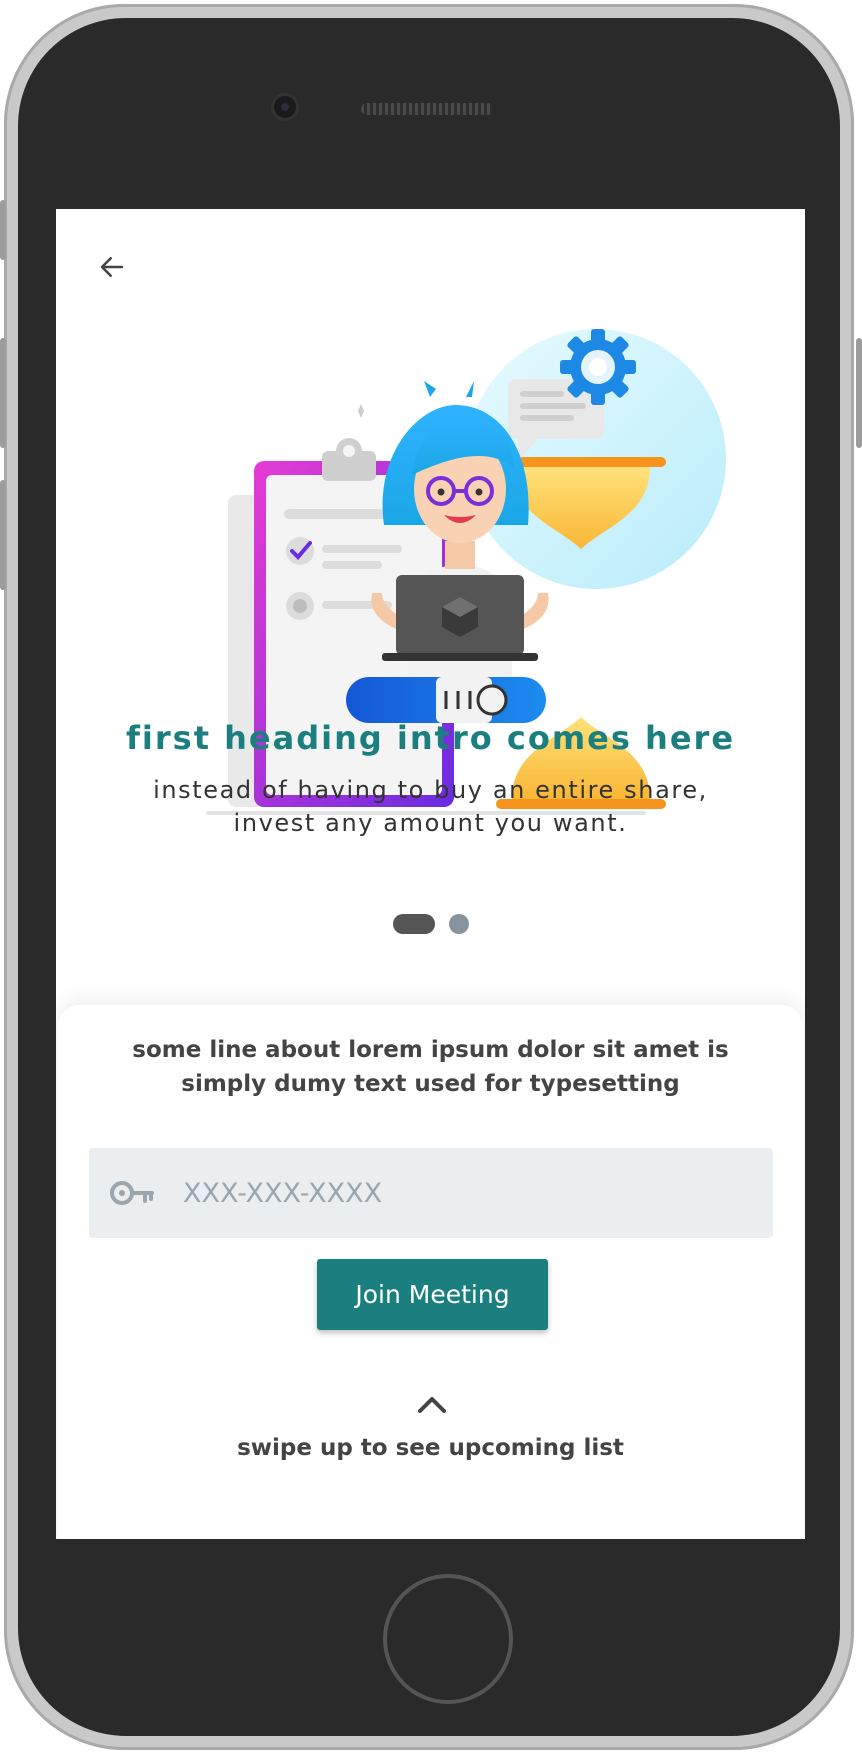  Describe the element at coordinates (413, 924) in the screenshot. I see `page-dot-active` at that location.